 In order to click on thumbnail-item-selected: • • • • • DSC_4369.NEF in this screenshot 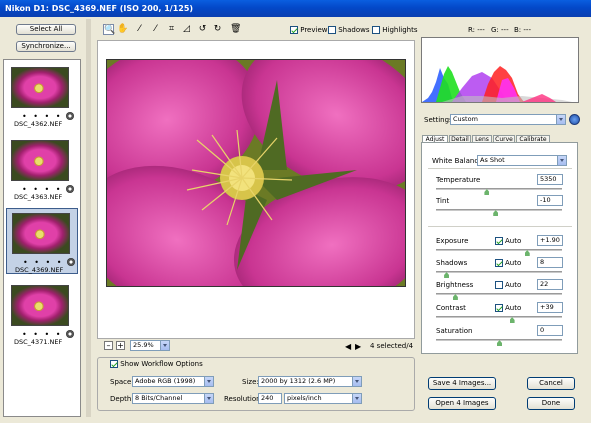, I will do `click(42, 241)`.